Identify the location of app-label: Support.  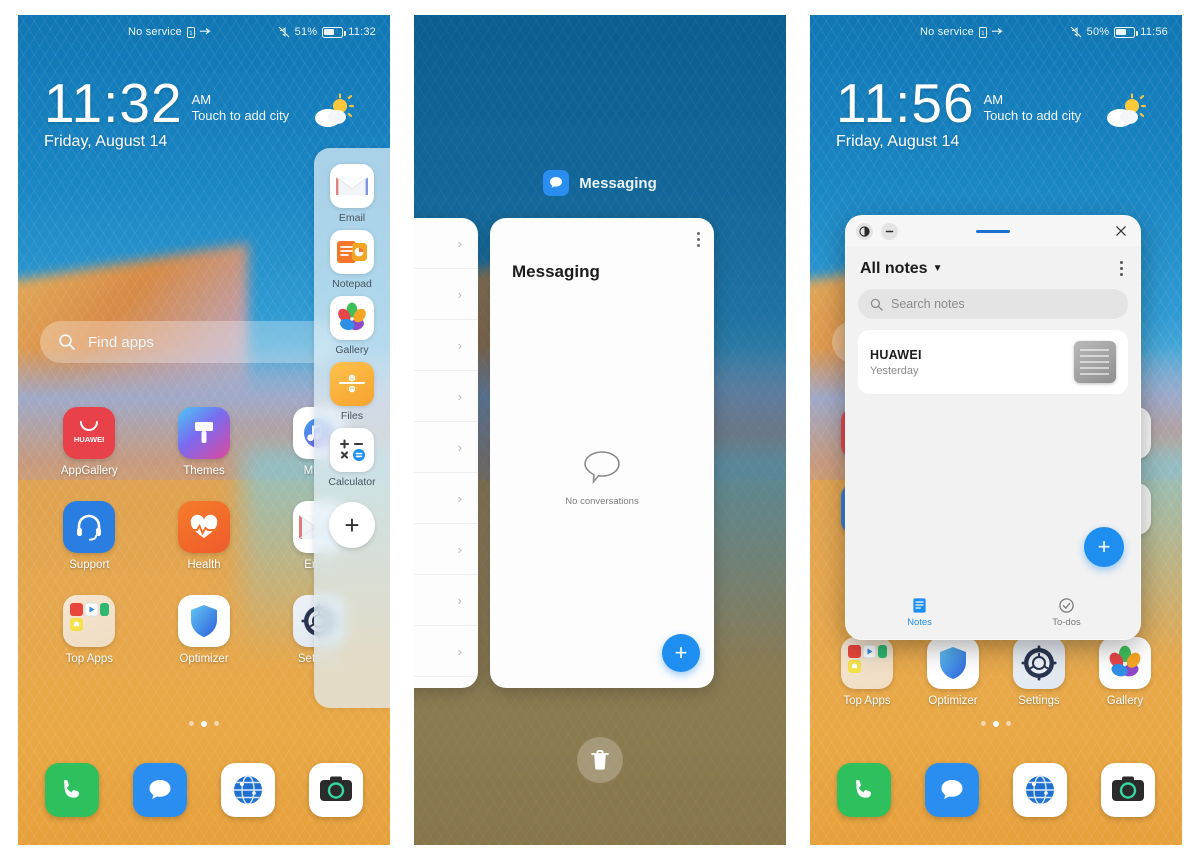
(89, 565).